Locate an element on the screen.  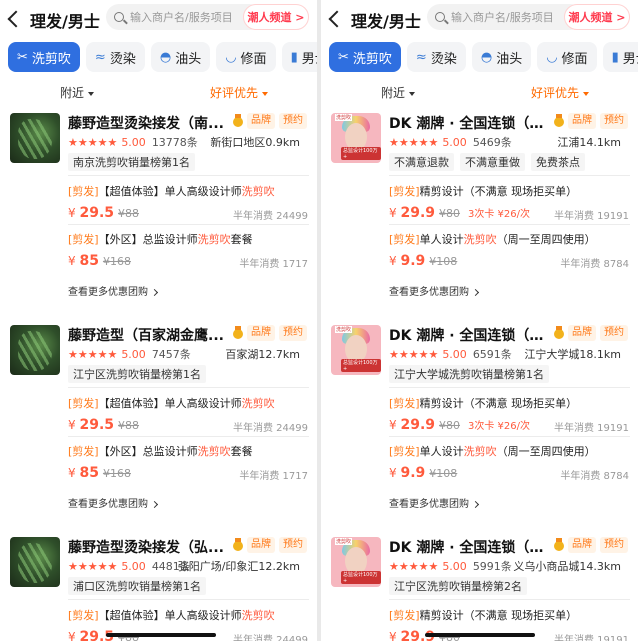
medal-icon is located at coordinates (559, 545).